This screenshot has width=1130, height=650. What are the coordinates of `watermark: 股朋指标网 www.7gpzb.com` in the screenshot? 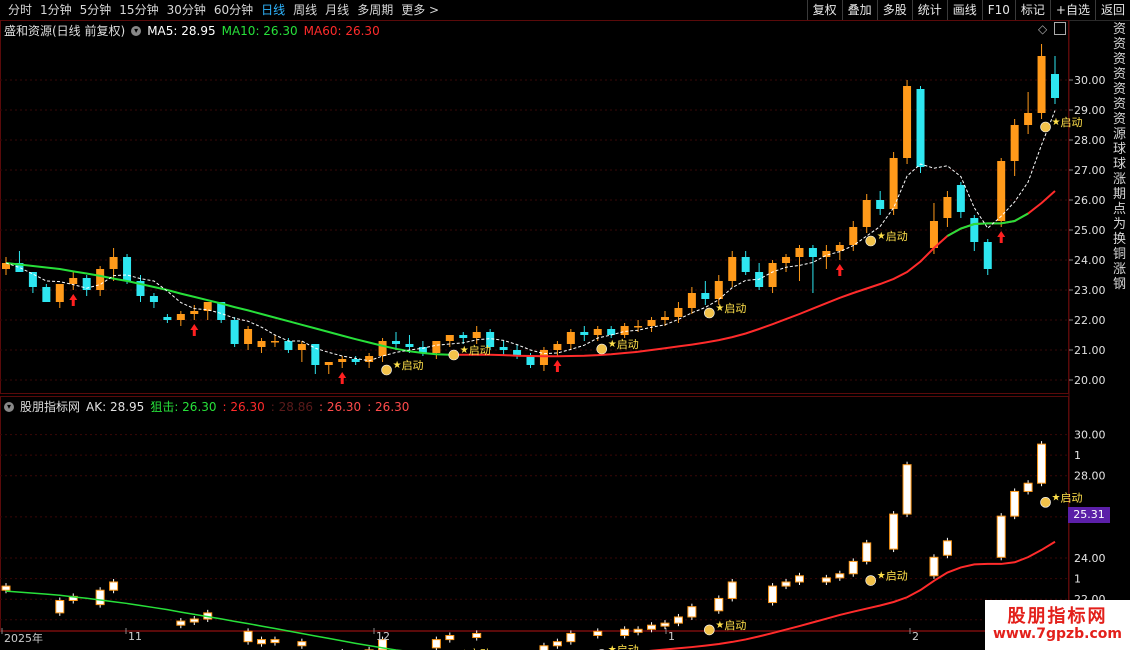 It's located at (1057, 625).